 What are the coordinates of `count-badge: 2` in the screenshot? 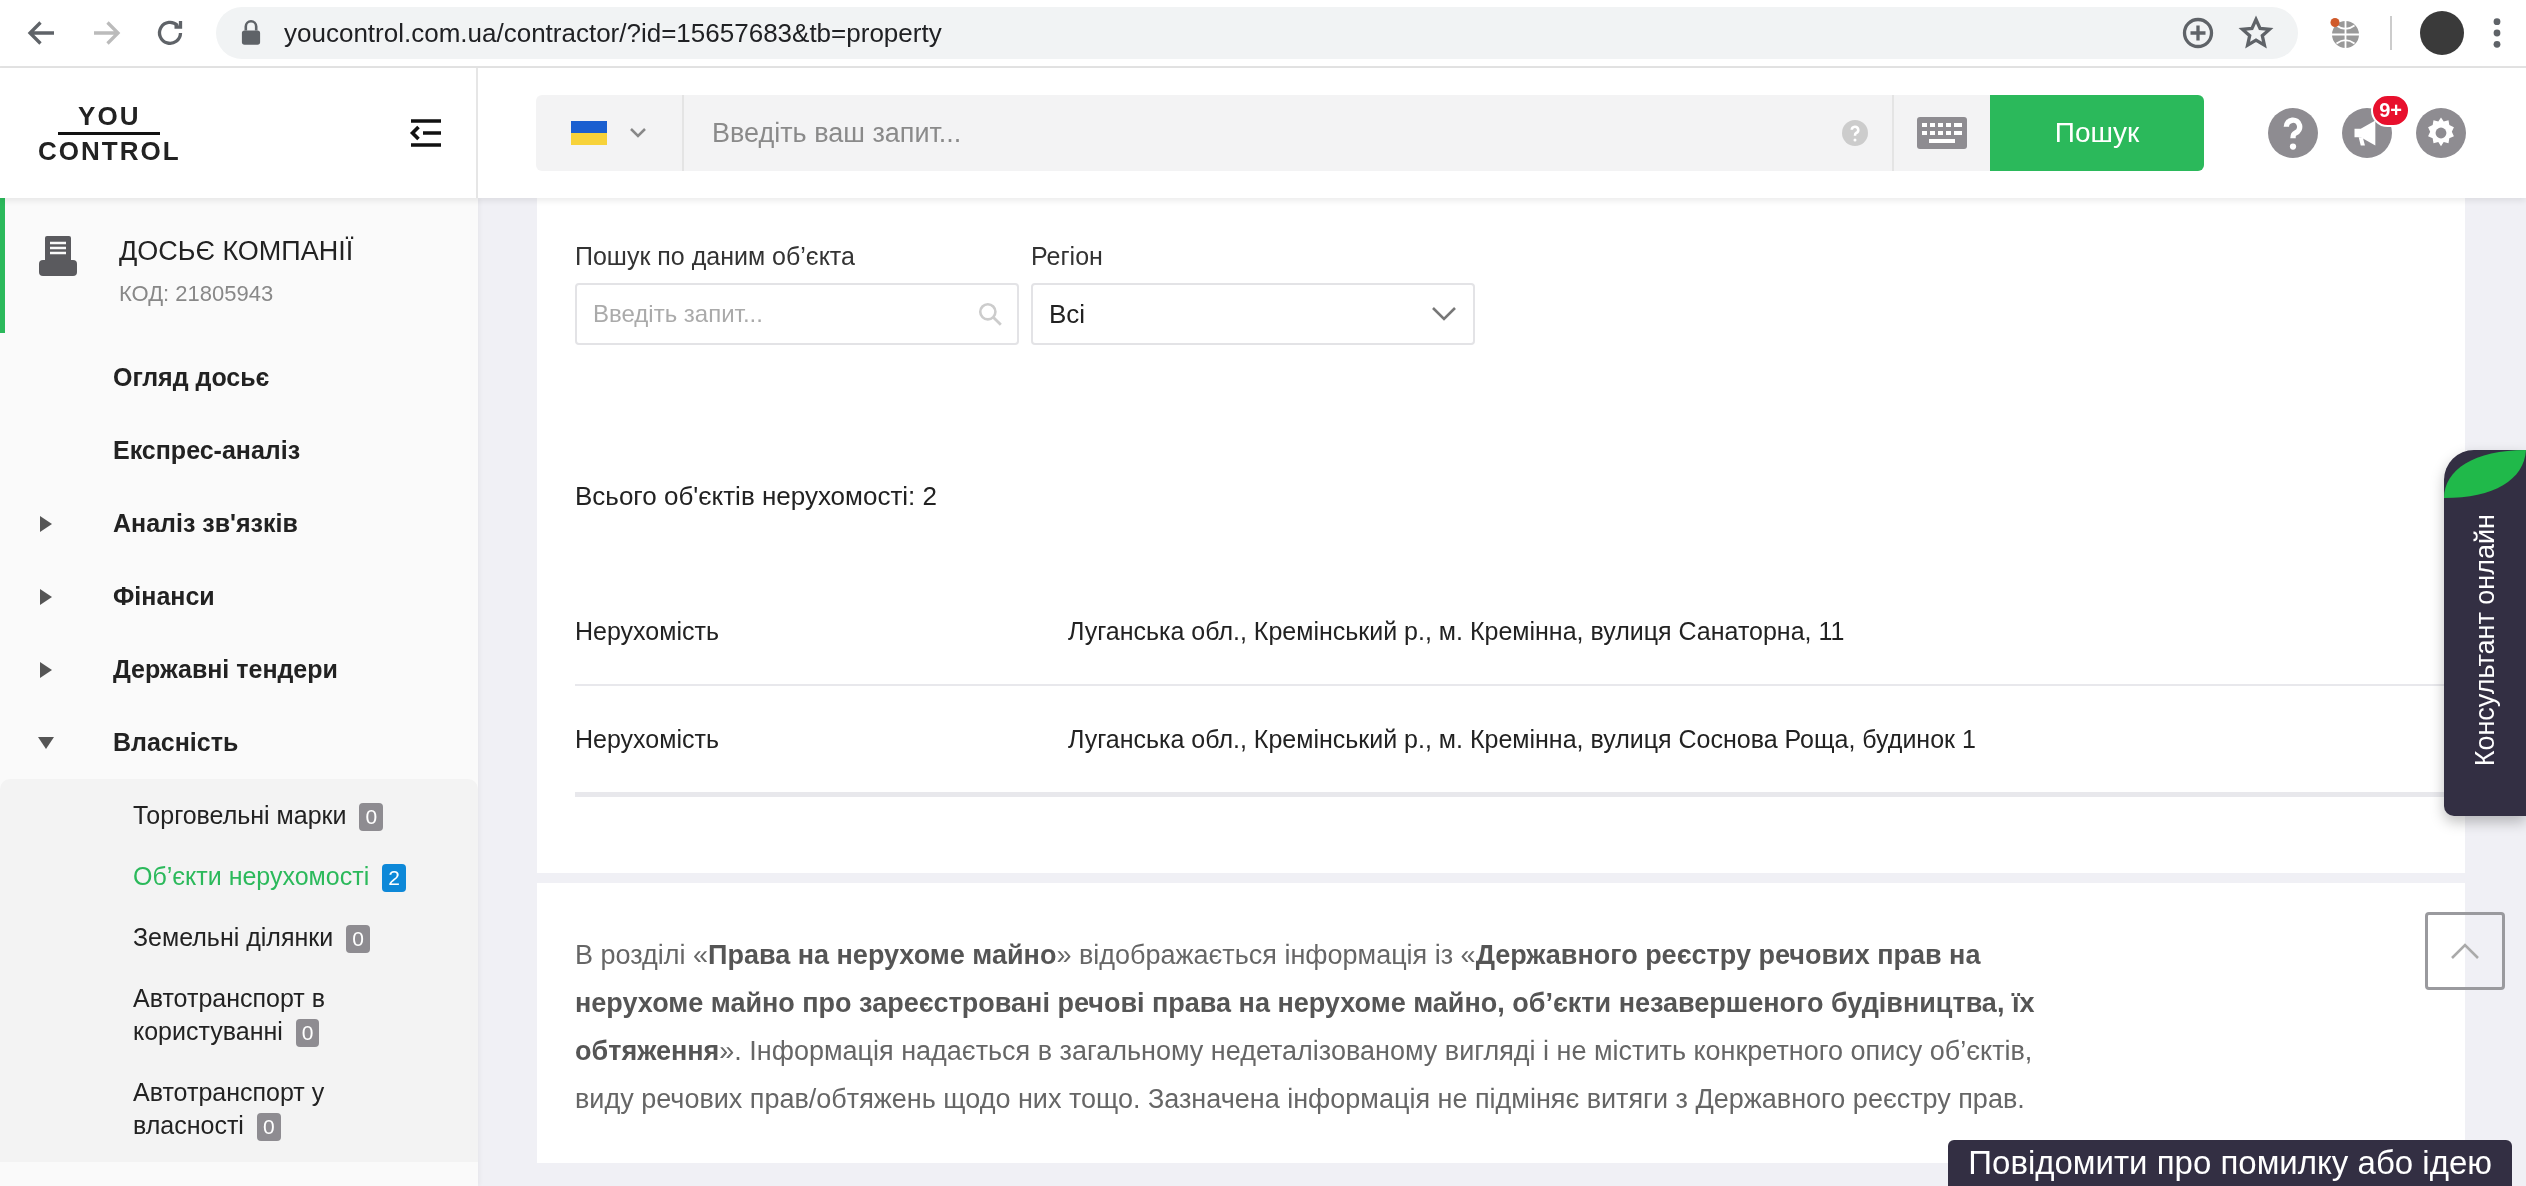 It's located at (394, 878).